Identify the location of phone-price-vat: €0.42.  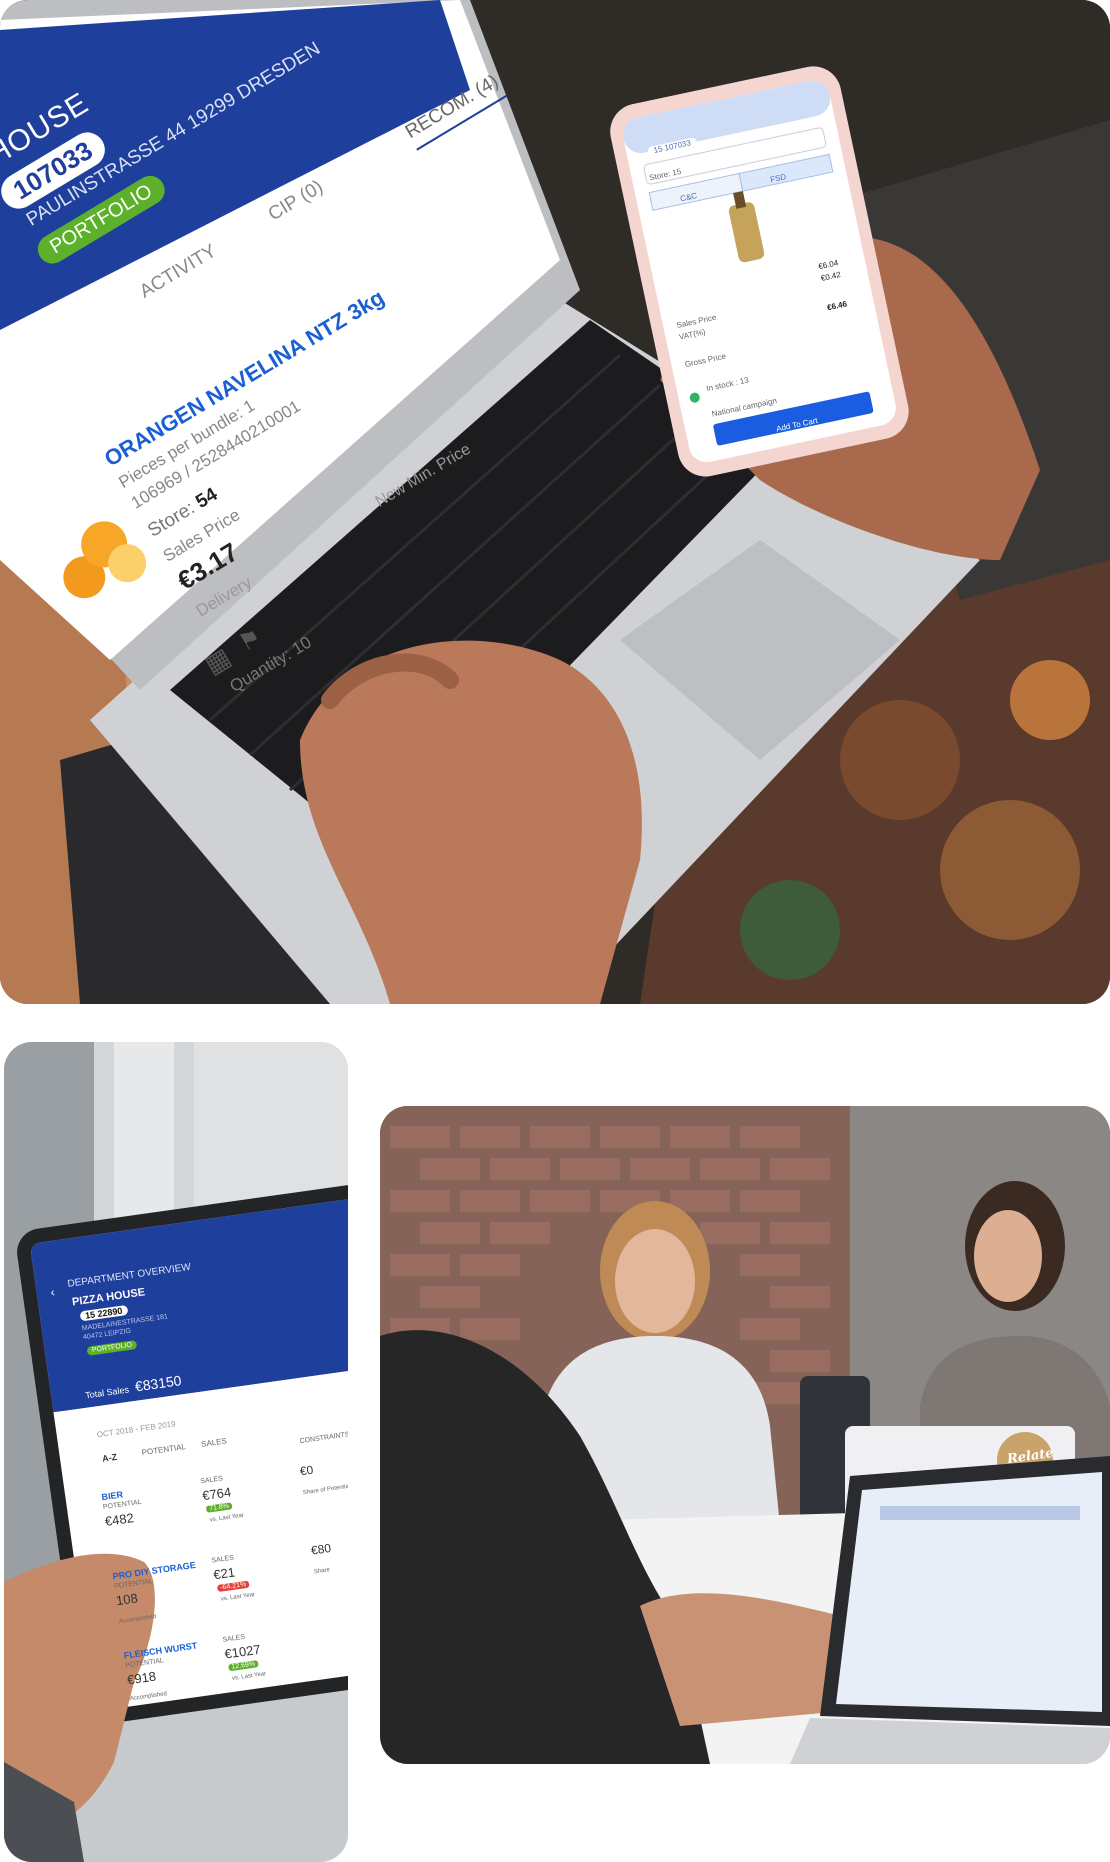
(831, 276).